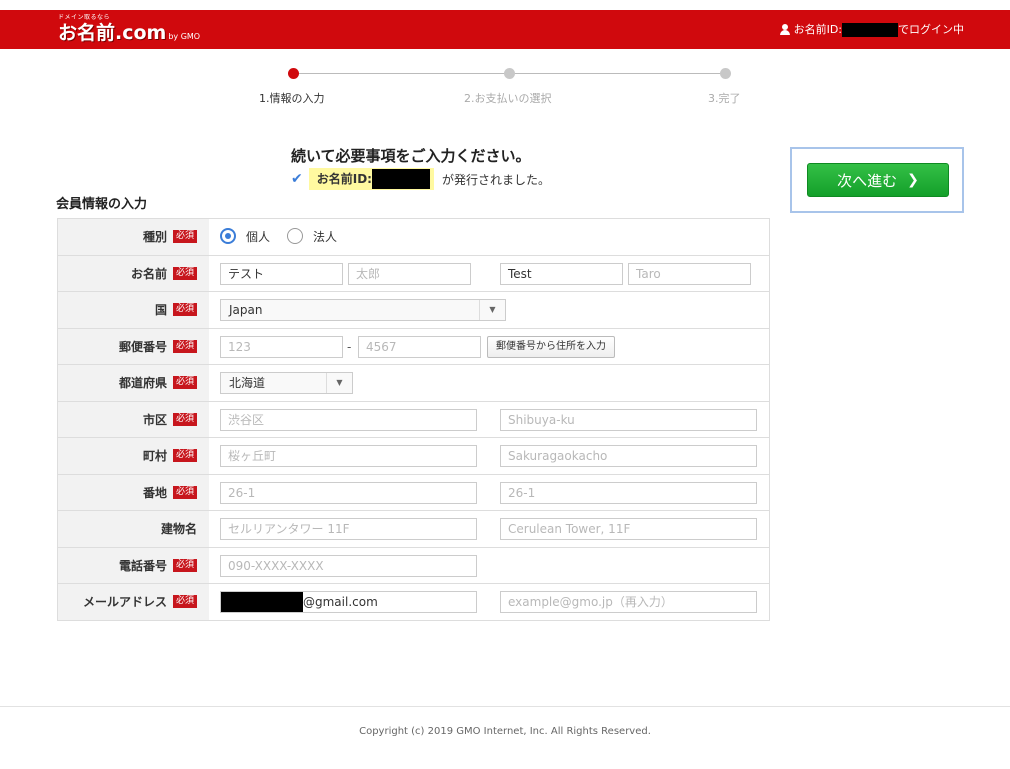  What do you see at coordinates (124, 602) in the screenshot?
I see `email-label: メールアドレス` at bounding box center [124, 602].